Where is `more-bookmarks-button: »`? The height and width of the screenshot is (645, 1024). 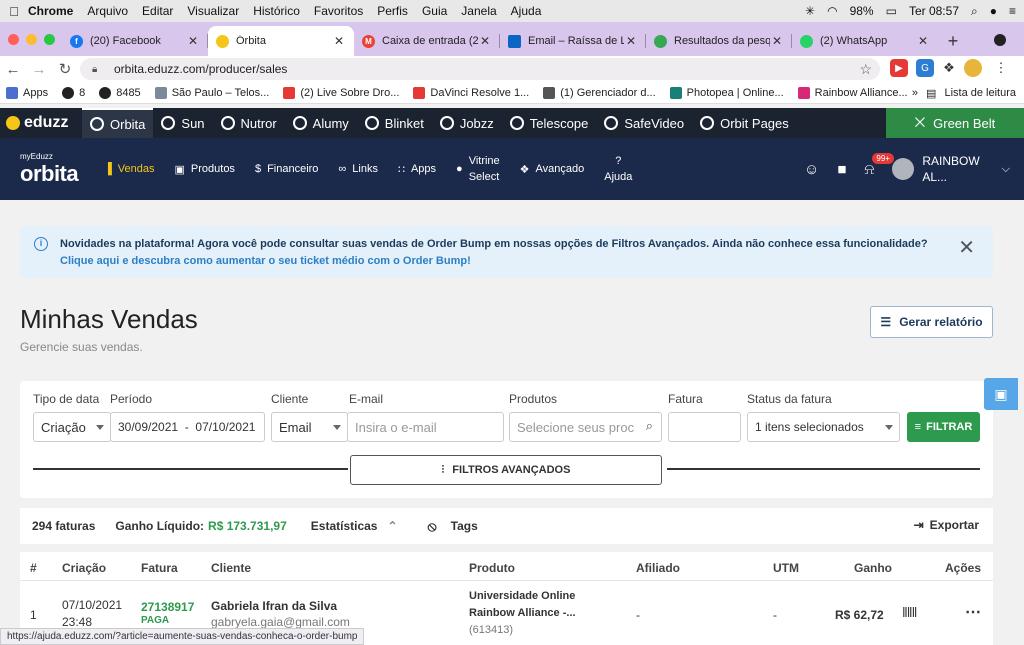 more-bookmarks-button: » is located at coordinates (915, 93).